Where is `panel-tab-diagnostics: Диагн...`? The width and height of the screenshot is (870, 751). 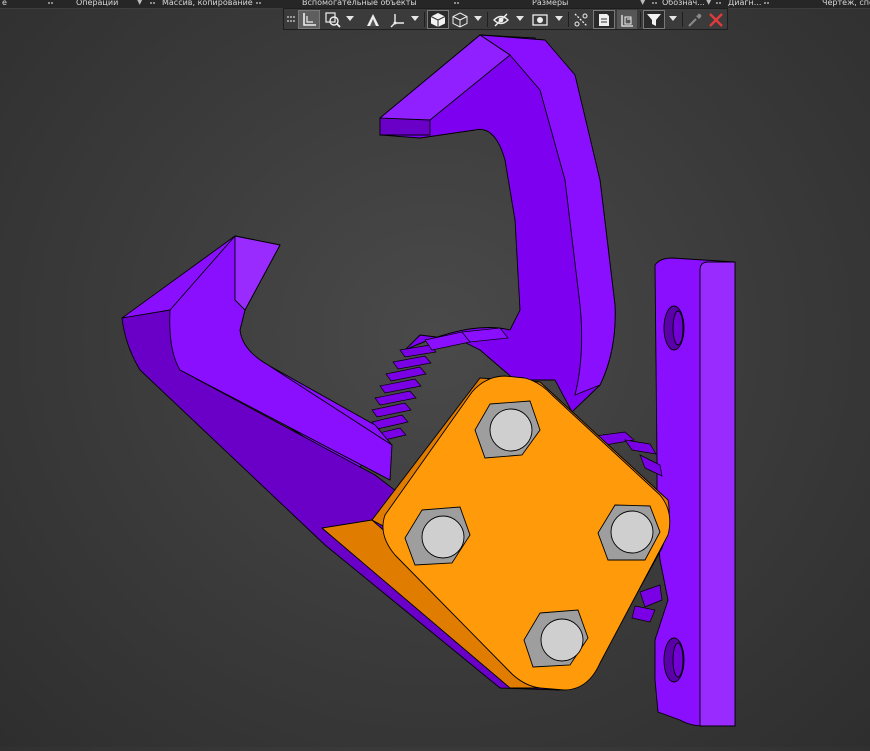
panel-tab-diagnostics: Диагн... is located at coordinates (745, 4).